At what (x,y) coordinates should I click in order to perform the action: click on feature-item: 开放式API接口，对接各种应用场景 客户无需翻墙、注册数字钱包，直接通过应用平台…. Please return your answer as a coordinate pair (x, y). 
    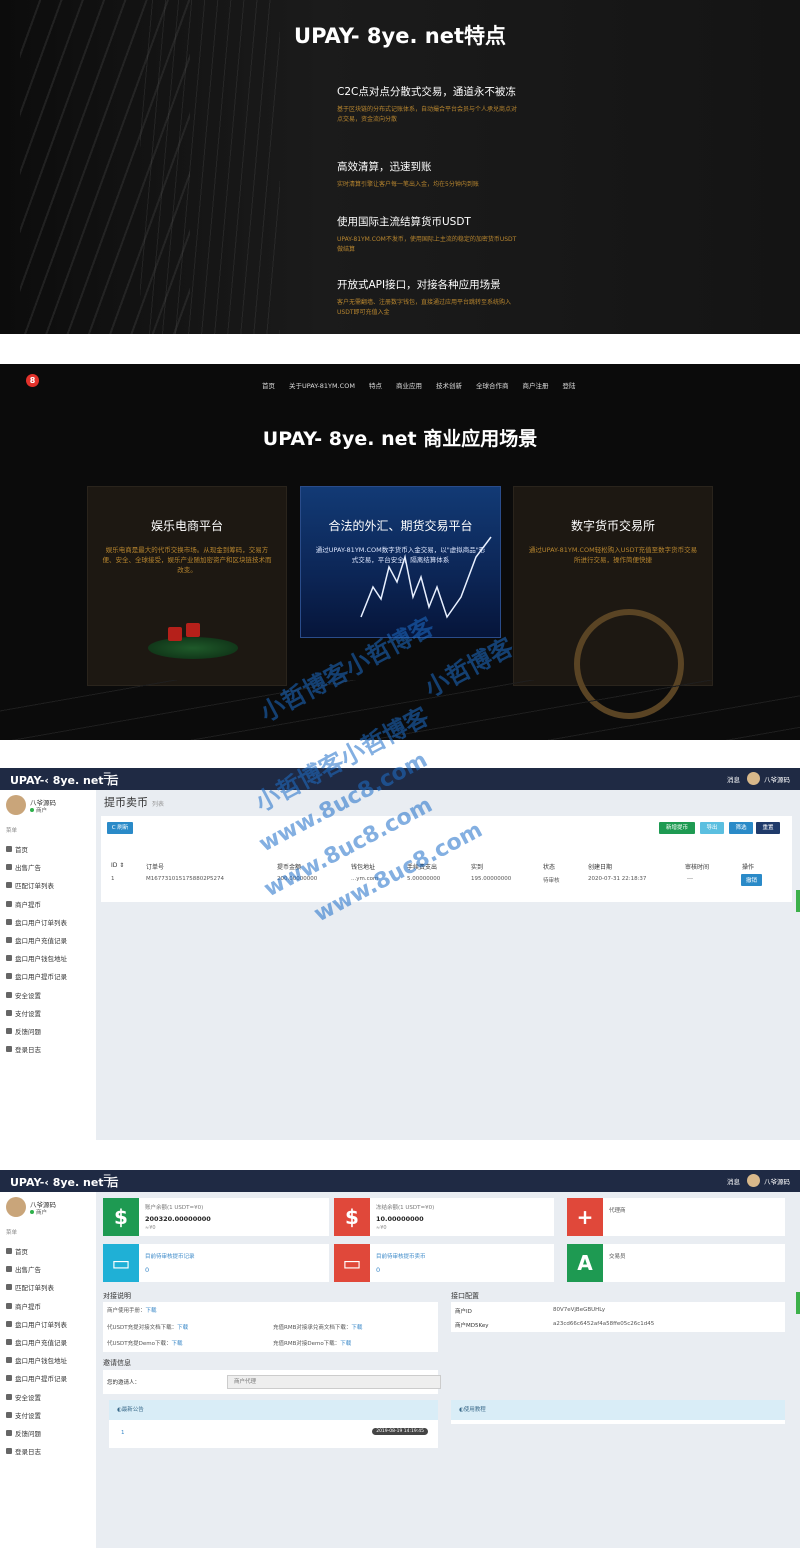
    Looking at the image, I should click on (427, 298).